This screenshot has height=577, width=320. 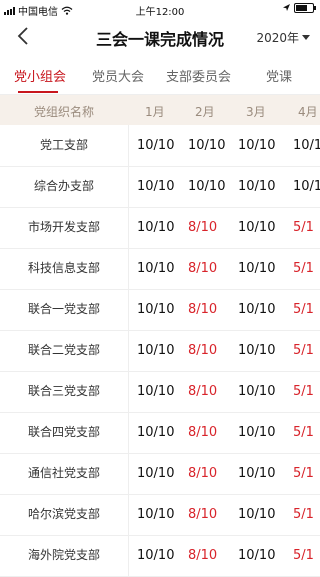 I want to click on table-row: 党工支部 10/10 10/10 10/10 10/1, so click(x=160, y=146).